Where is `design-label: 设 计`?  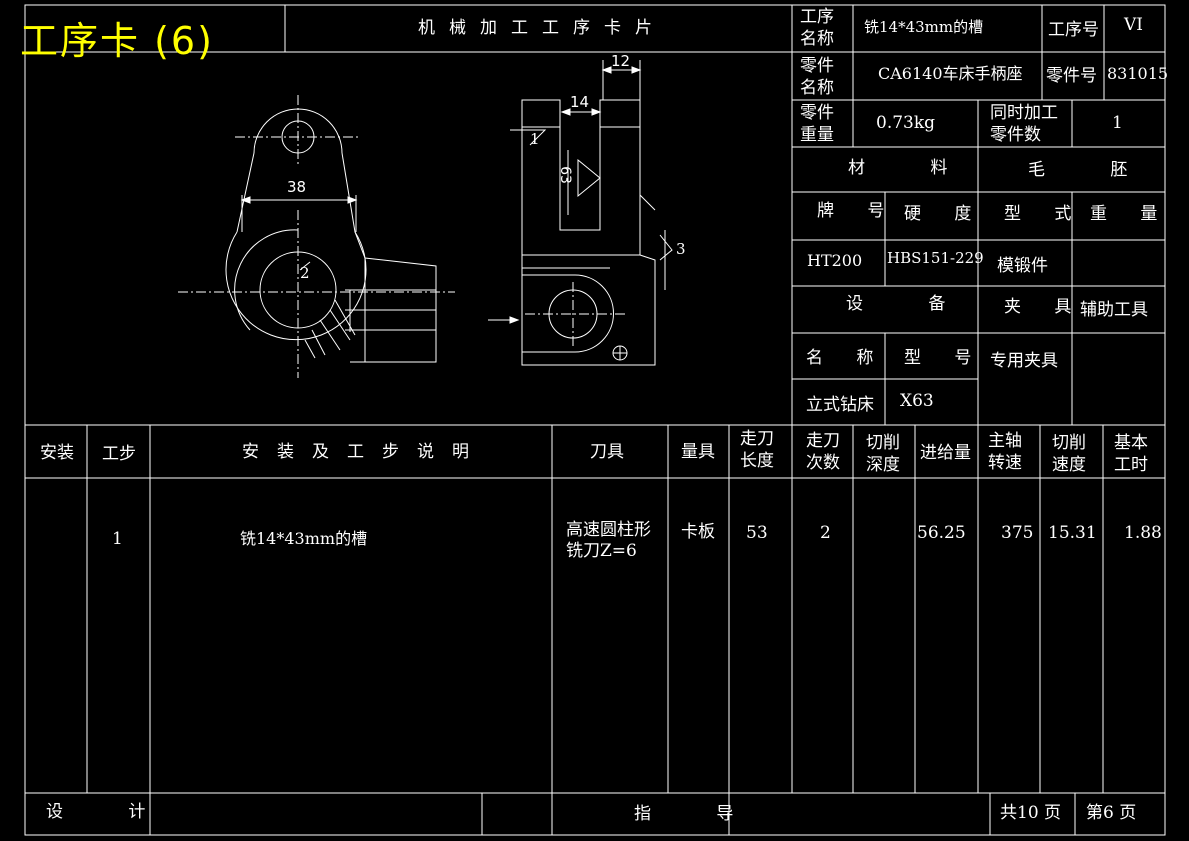
design-label: 设 计 is located at coordinates (111, 812).